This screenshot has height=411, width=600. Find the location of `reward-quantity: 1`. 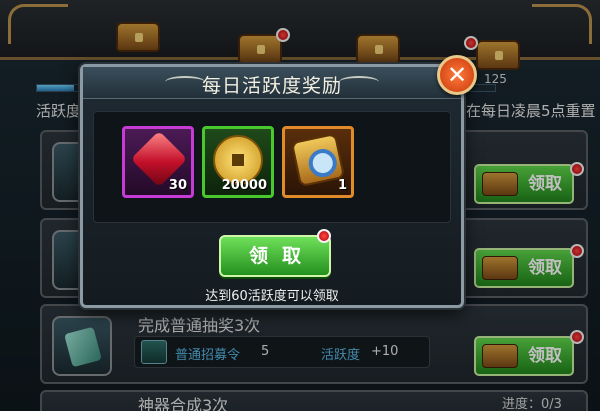

reward-quantity: 1 is located at coordinates (342, 185).